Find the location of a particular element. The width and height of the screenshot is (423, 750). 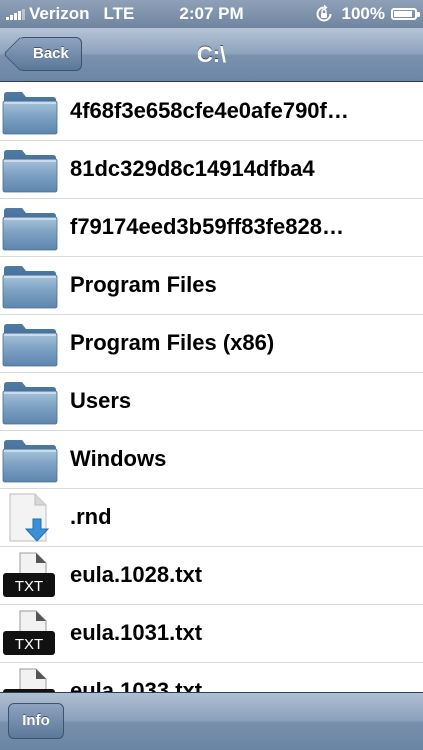

list-item: 81dc329d8c14914dfba4 is located at coordinates (211, 170).